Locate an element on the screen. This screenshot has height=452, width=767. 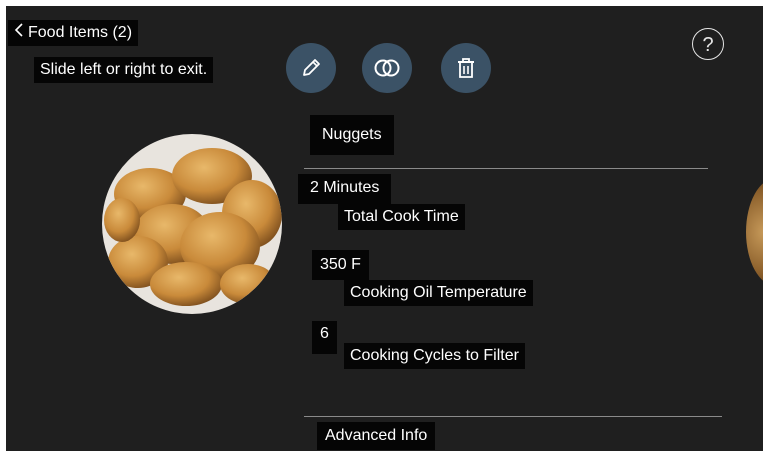
cook-time-label: Total Cook Time is located at coordinates (401, 217).